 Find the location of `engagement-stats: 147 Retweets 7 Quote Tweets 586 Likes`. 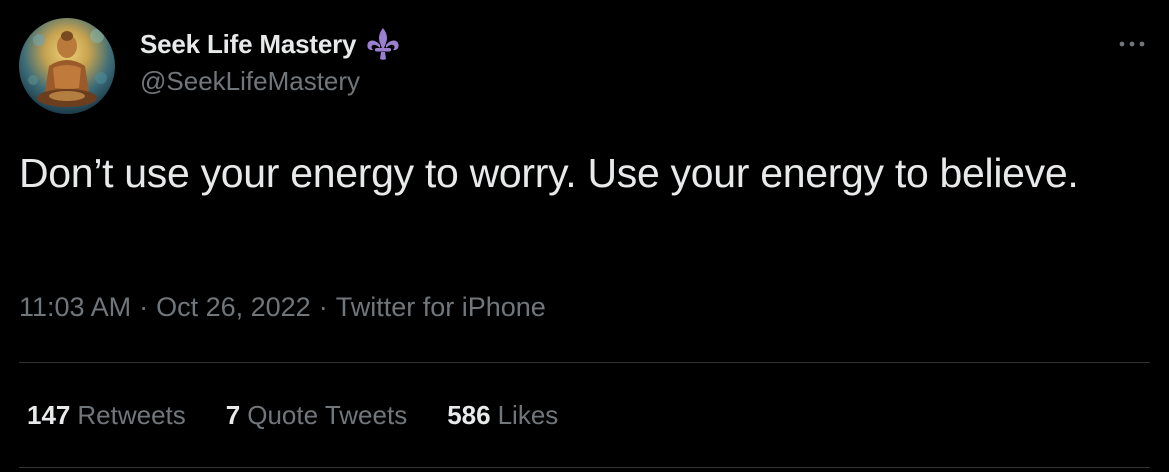

engagement-stats: 147 Retweets 7 Quote Tweets 586 Likes is located at coordinates (292, 415).